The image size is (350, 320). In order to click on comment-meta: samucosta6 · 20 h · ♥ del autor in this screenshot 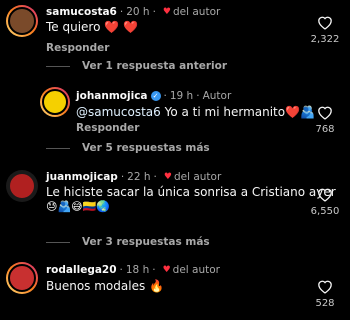, I will do `click(133, 12)`.